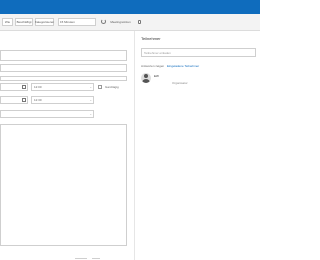 The image size is (320, 260). What do you see at coordinates (103, 21) in the screenshot?
I see `sync-icon` at bounding box center [103, 21].